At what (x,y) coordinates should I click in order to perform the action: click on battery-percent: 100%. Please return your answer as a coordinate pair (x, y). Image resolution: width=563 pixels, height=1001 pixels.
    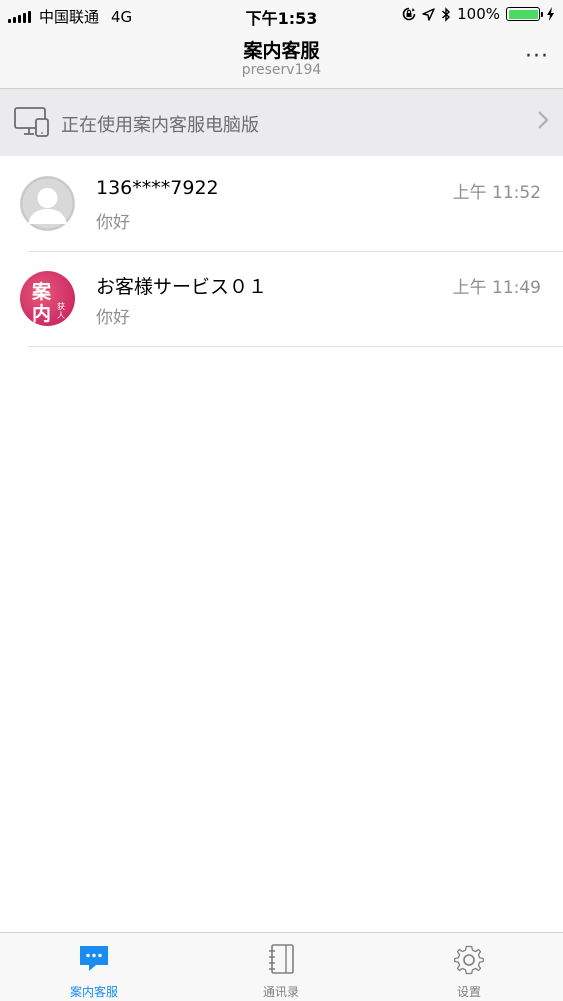
    Looking at the image, I should click on (478, 14).